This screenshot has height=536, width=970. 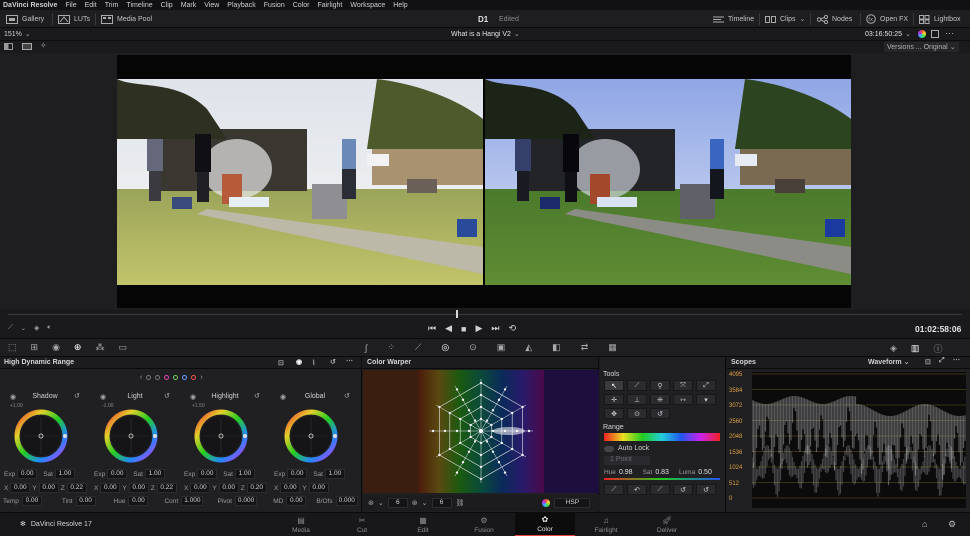 What do you see at coordinates (614, 413) in the screenshot?
I see `grab-icon: ✥` at bounding box center [614, 413].